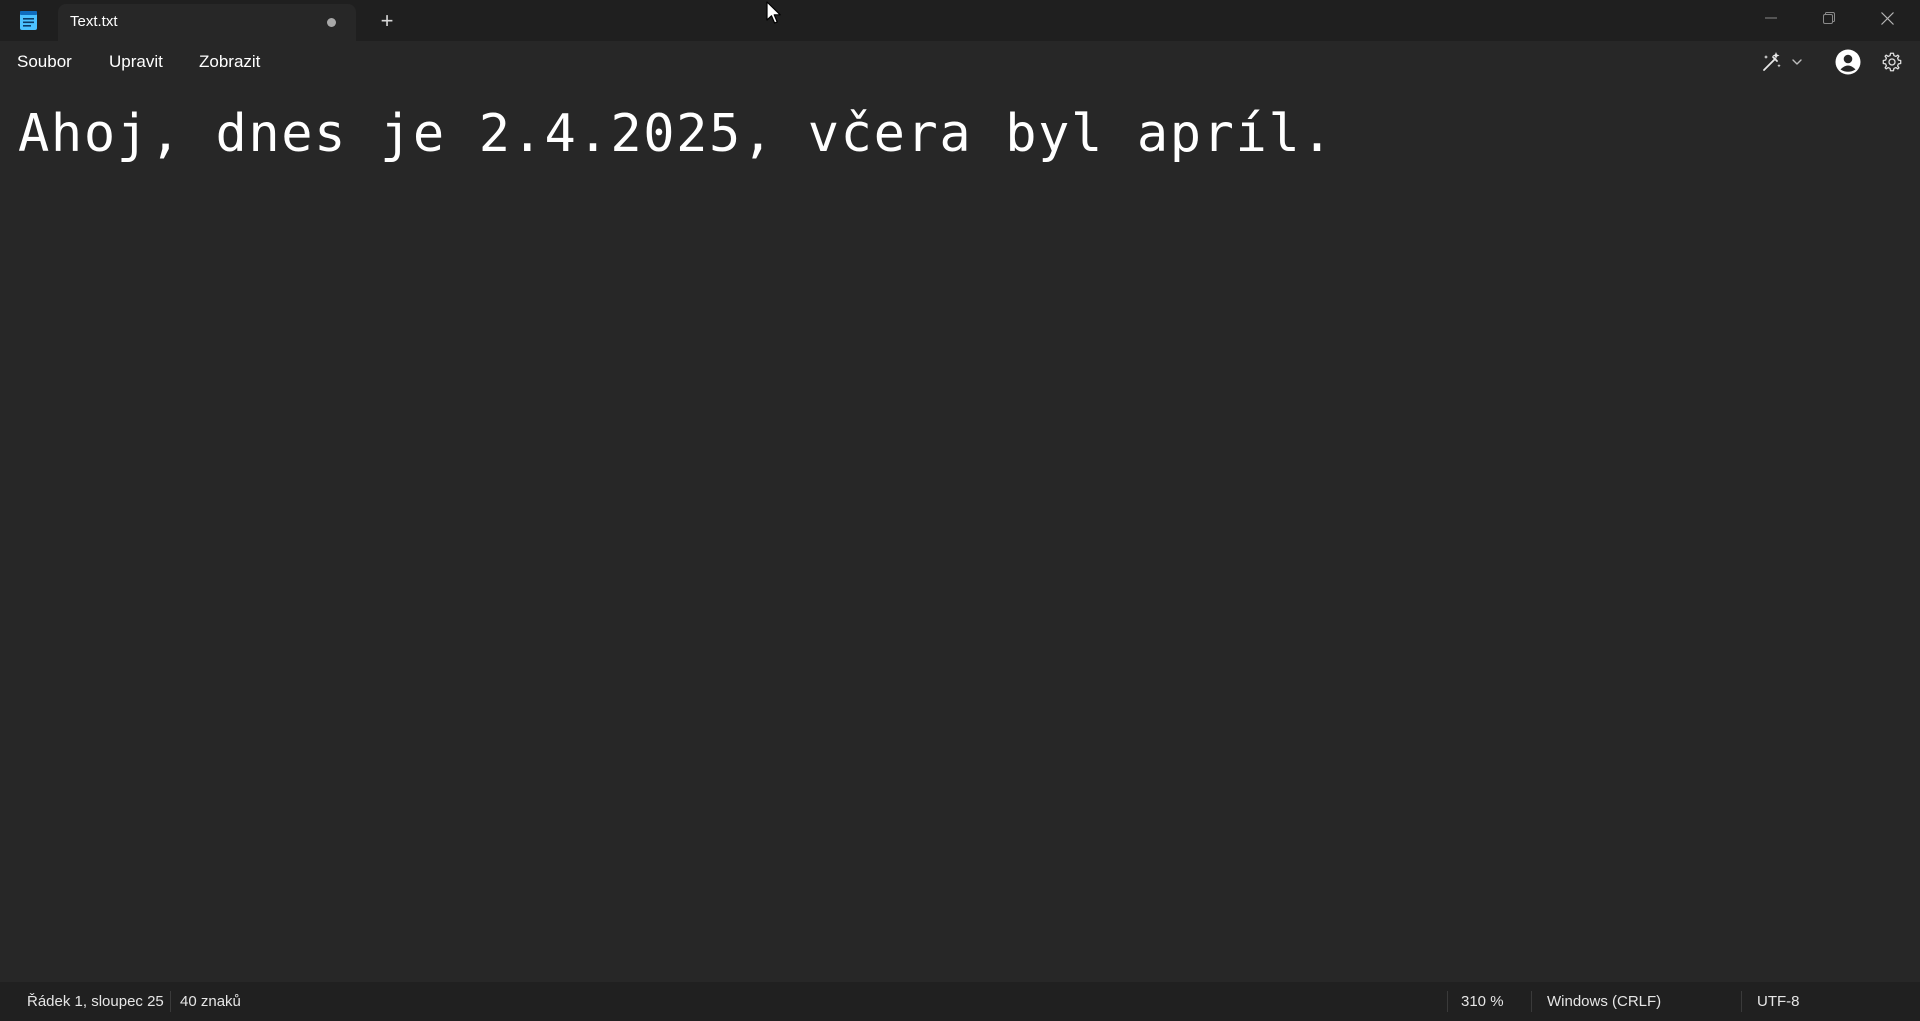 Image resolution: width=1920 pixels, height=1021 pixels. Describe the element at coordinates (676, 134) in the screenshot. I see `editor-content: Ahoj, dnes je 2.4.2025, včera byl apríl.` at that location.